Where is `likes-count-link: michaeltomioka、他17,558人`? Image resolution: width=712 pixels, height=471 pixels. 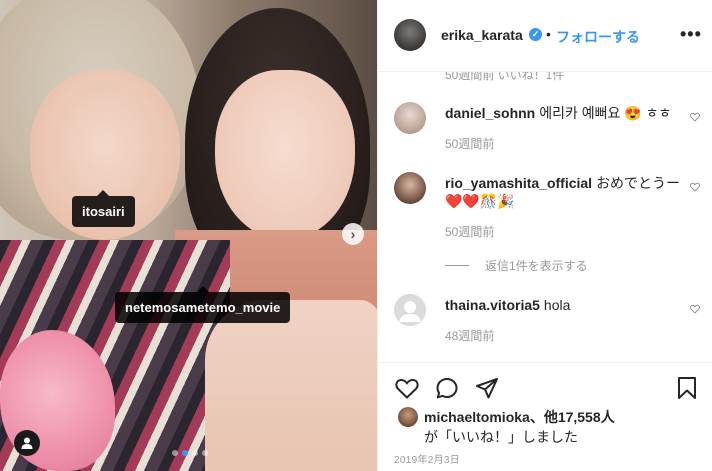
likes-count-link: michaeltomioka、他17,558人 is located at coordinates (519, 417).